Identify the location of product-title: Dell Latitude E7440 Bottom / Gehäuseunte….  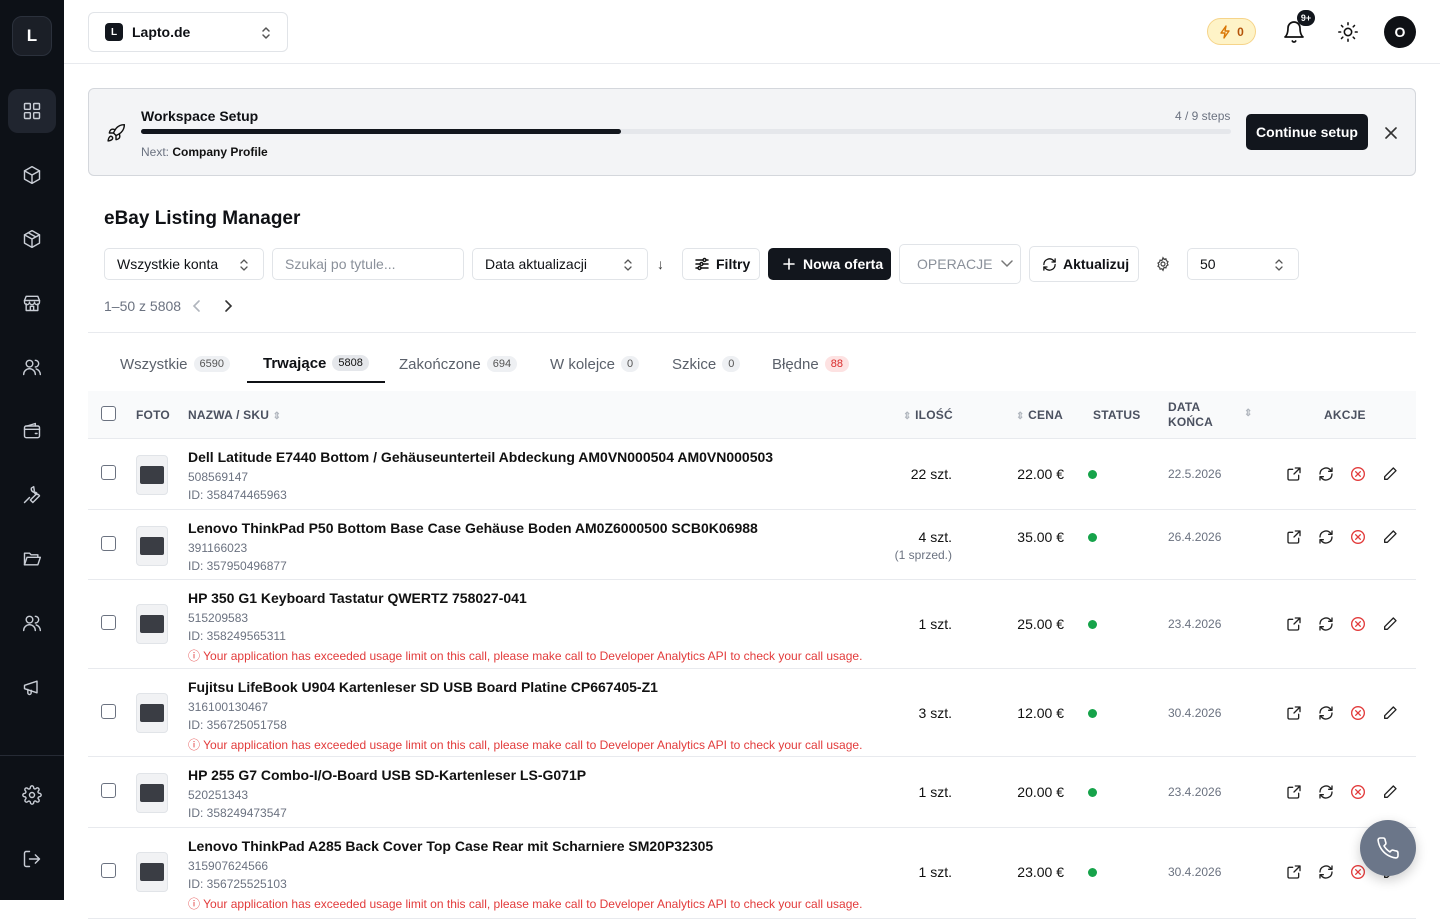
(480, 457).